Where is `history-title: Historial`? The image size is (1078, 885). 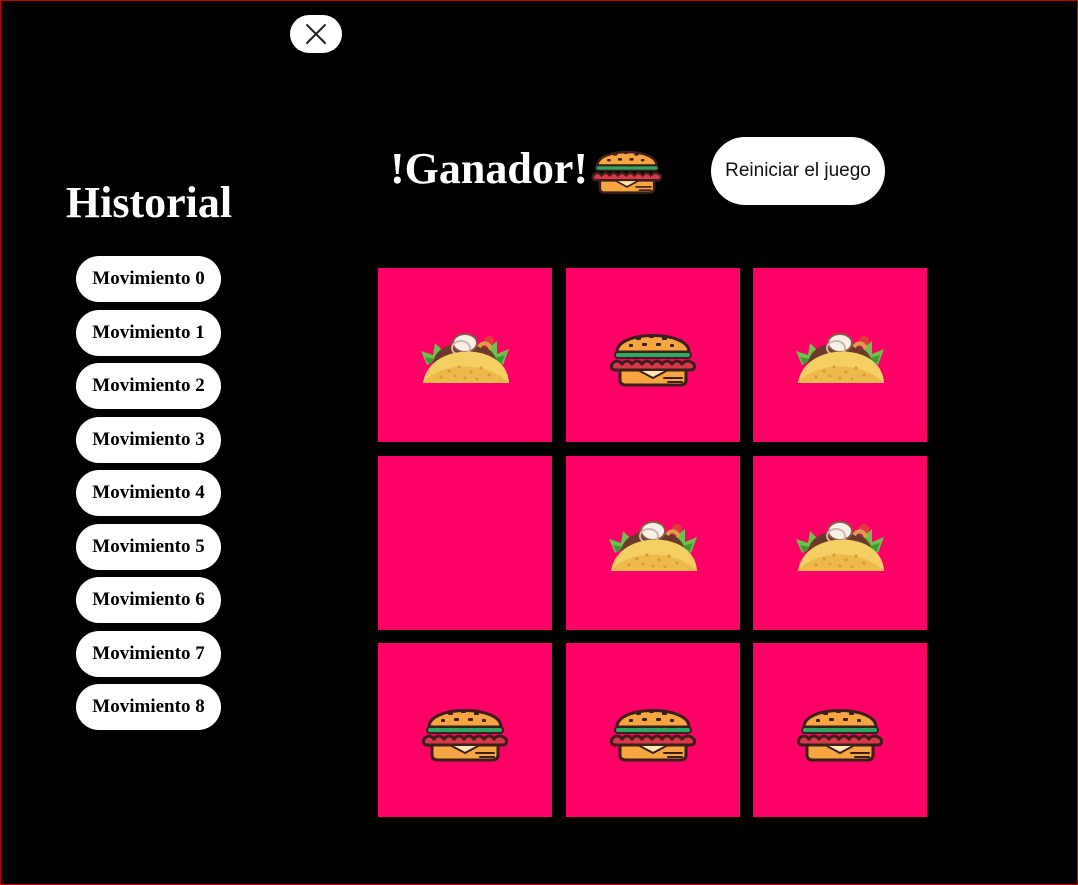
history-title: Historial is located at coordinates (149, 202).